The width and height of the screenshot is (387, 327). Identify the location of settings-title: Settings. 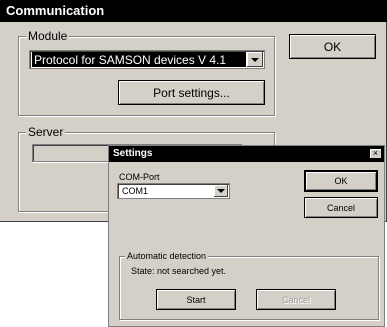
(246, 154).